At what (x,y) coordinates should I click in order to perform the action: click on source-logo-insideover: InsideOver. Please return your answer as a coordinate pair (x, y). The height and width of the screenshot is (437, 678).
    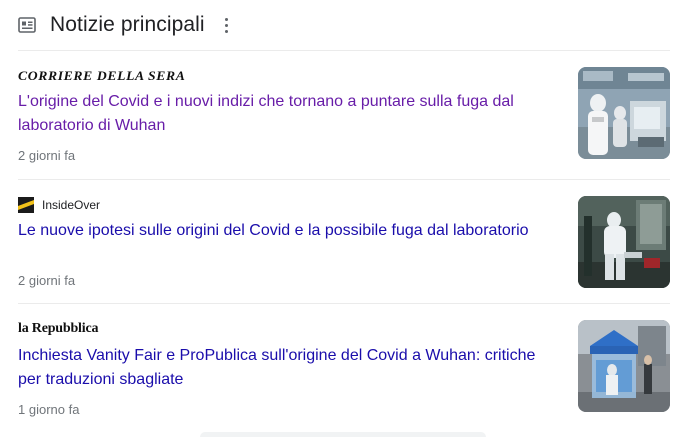
    Looking at the image, I should click on (59, 205).